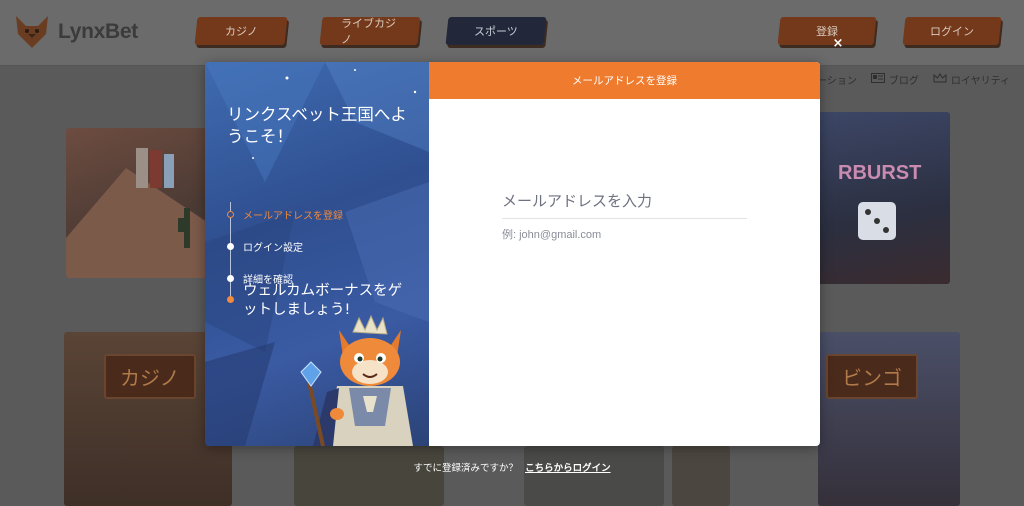 The height and width of the screenshot is (506, 1024). What do you see at coordinates (884, 198) in the screenshot?
I see `game-card-starburst: RBURST` at bounding box center [884, 198].